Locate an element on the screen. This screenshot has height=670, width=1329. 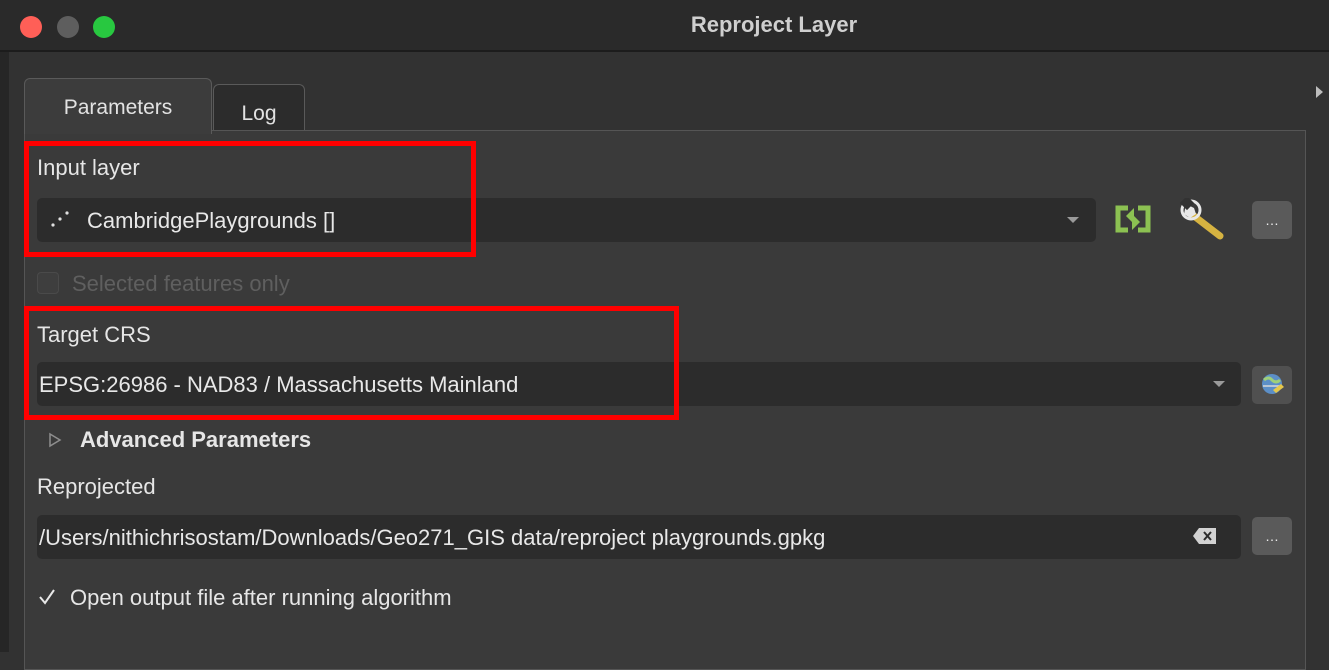
input-layer-highlight is located at coordinates (250, 199).